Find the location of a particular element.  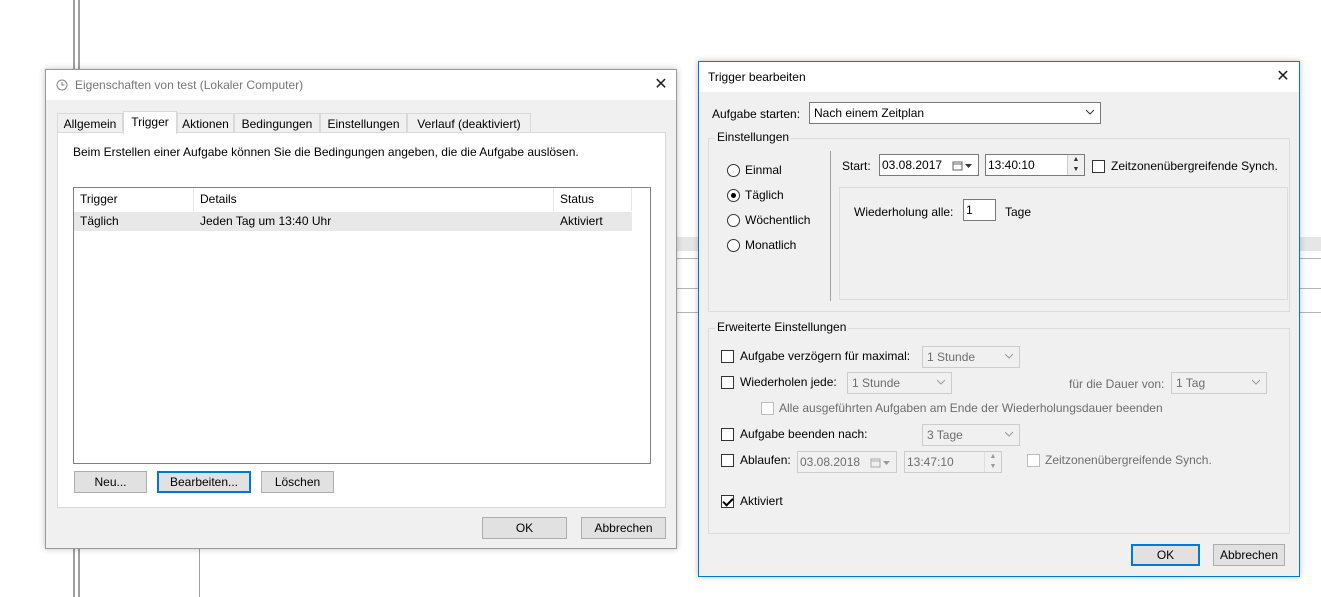

column-header-status: Status is located at coordinates (593, 199).